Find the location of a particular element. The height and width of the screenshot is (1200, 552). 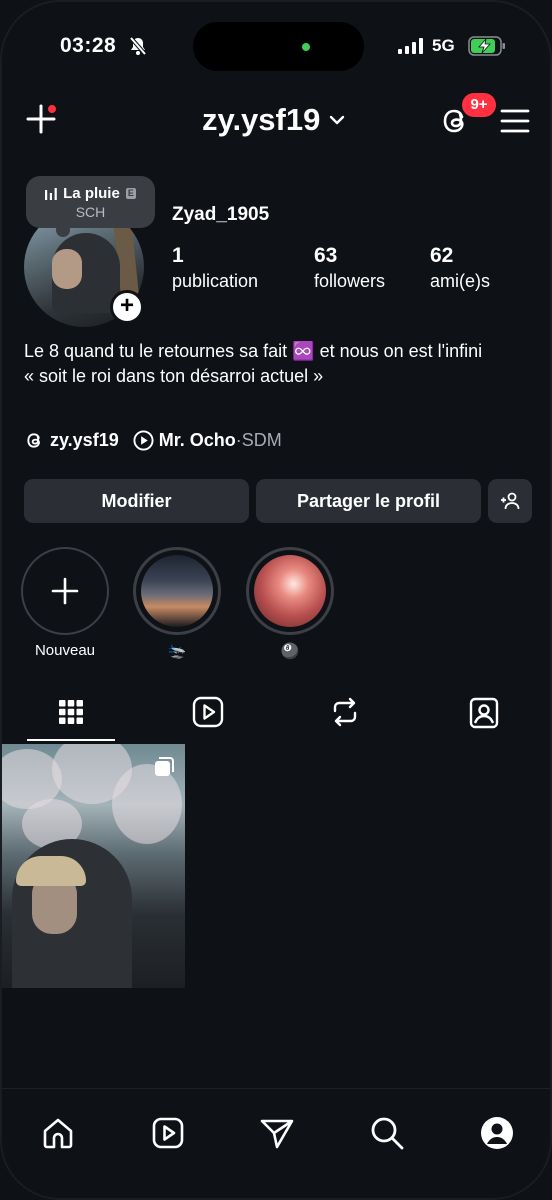

search-icon is located at coordinates (387, 1133).